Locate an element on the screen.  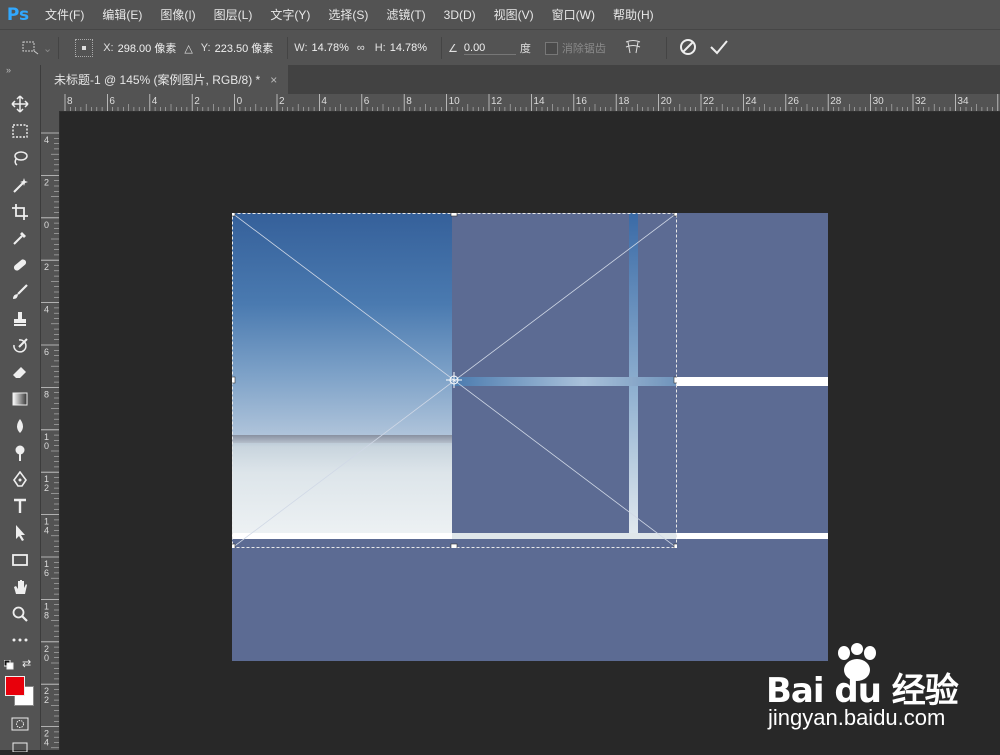
marquee-tool-icon is located at coordinates (20, 131).